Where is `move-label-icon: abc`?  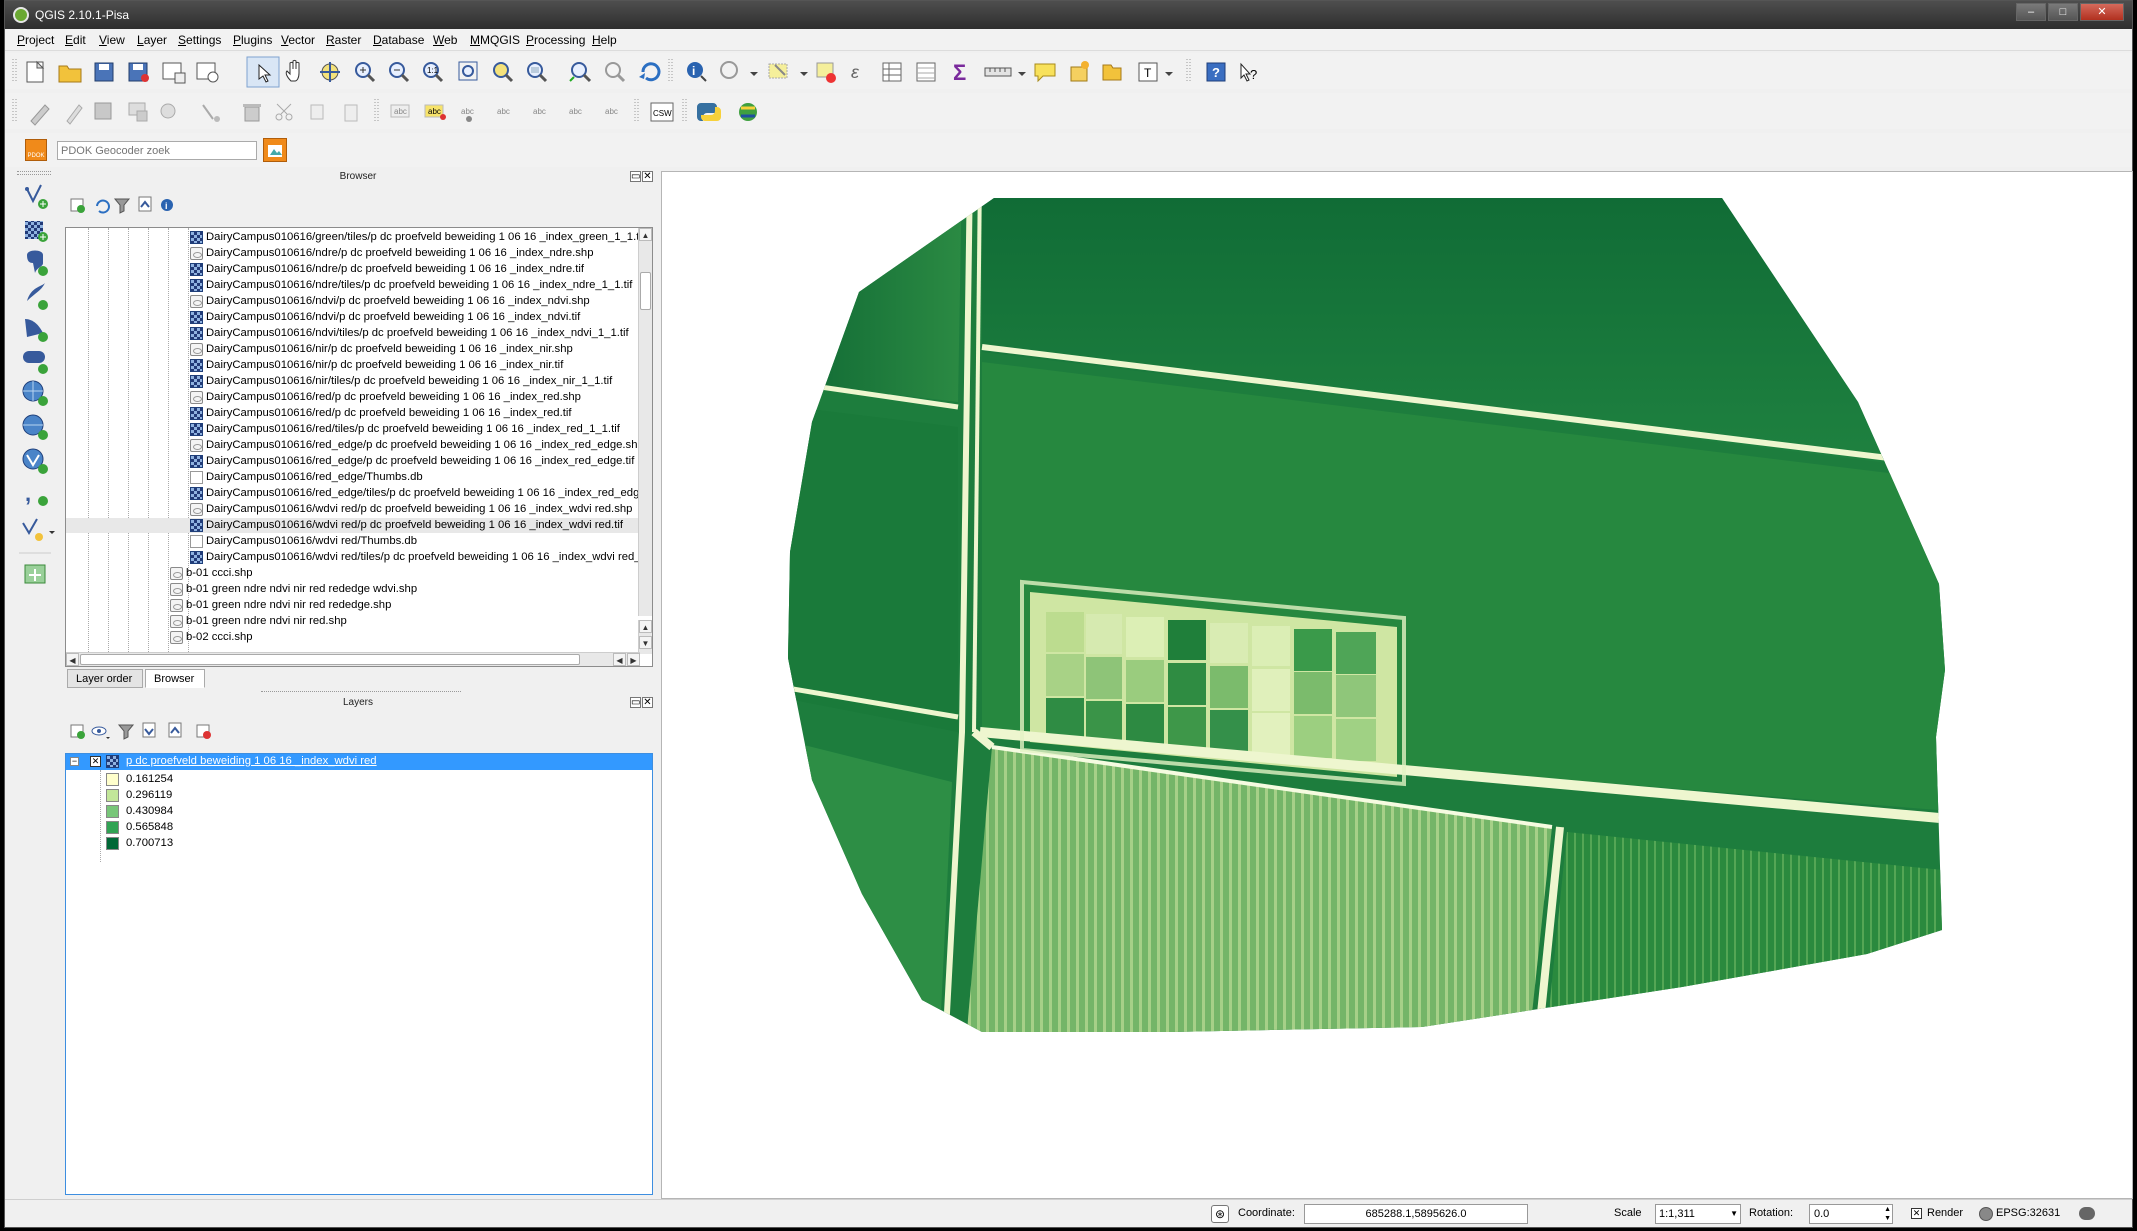 move-label-icon: abc is located at coordinates (539, 111).